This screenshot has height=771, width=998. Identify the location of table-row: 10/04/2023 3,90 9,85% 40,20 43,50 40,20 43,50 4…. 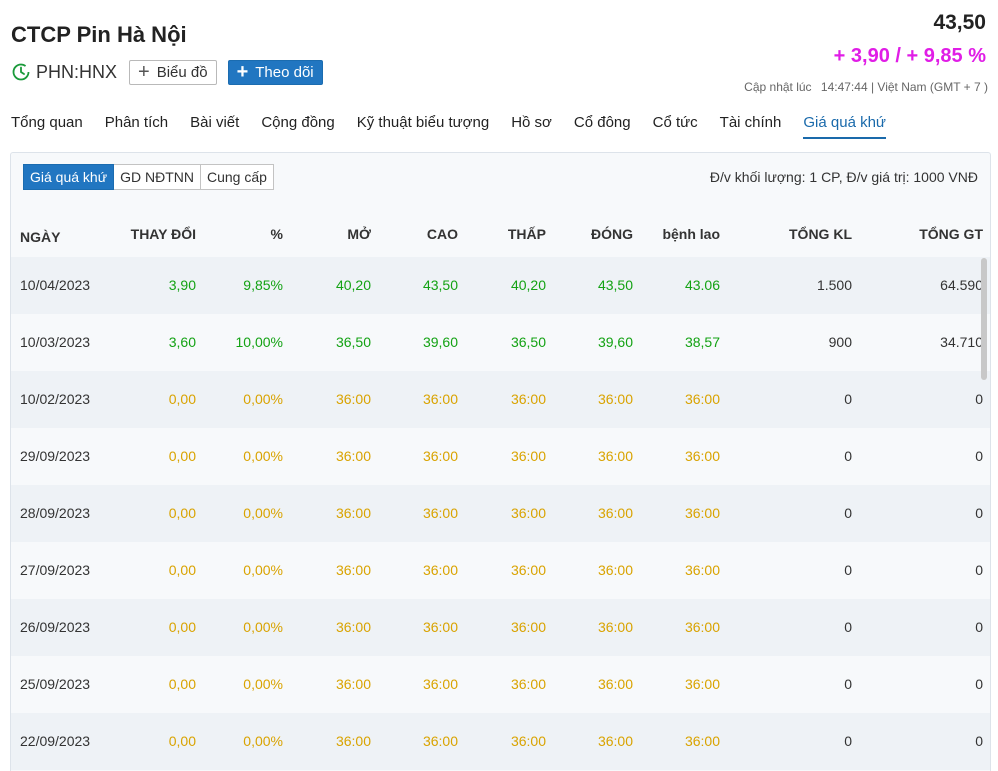
(500, 285).